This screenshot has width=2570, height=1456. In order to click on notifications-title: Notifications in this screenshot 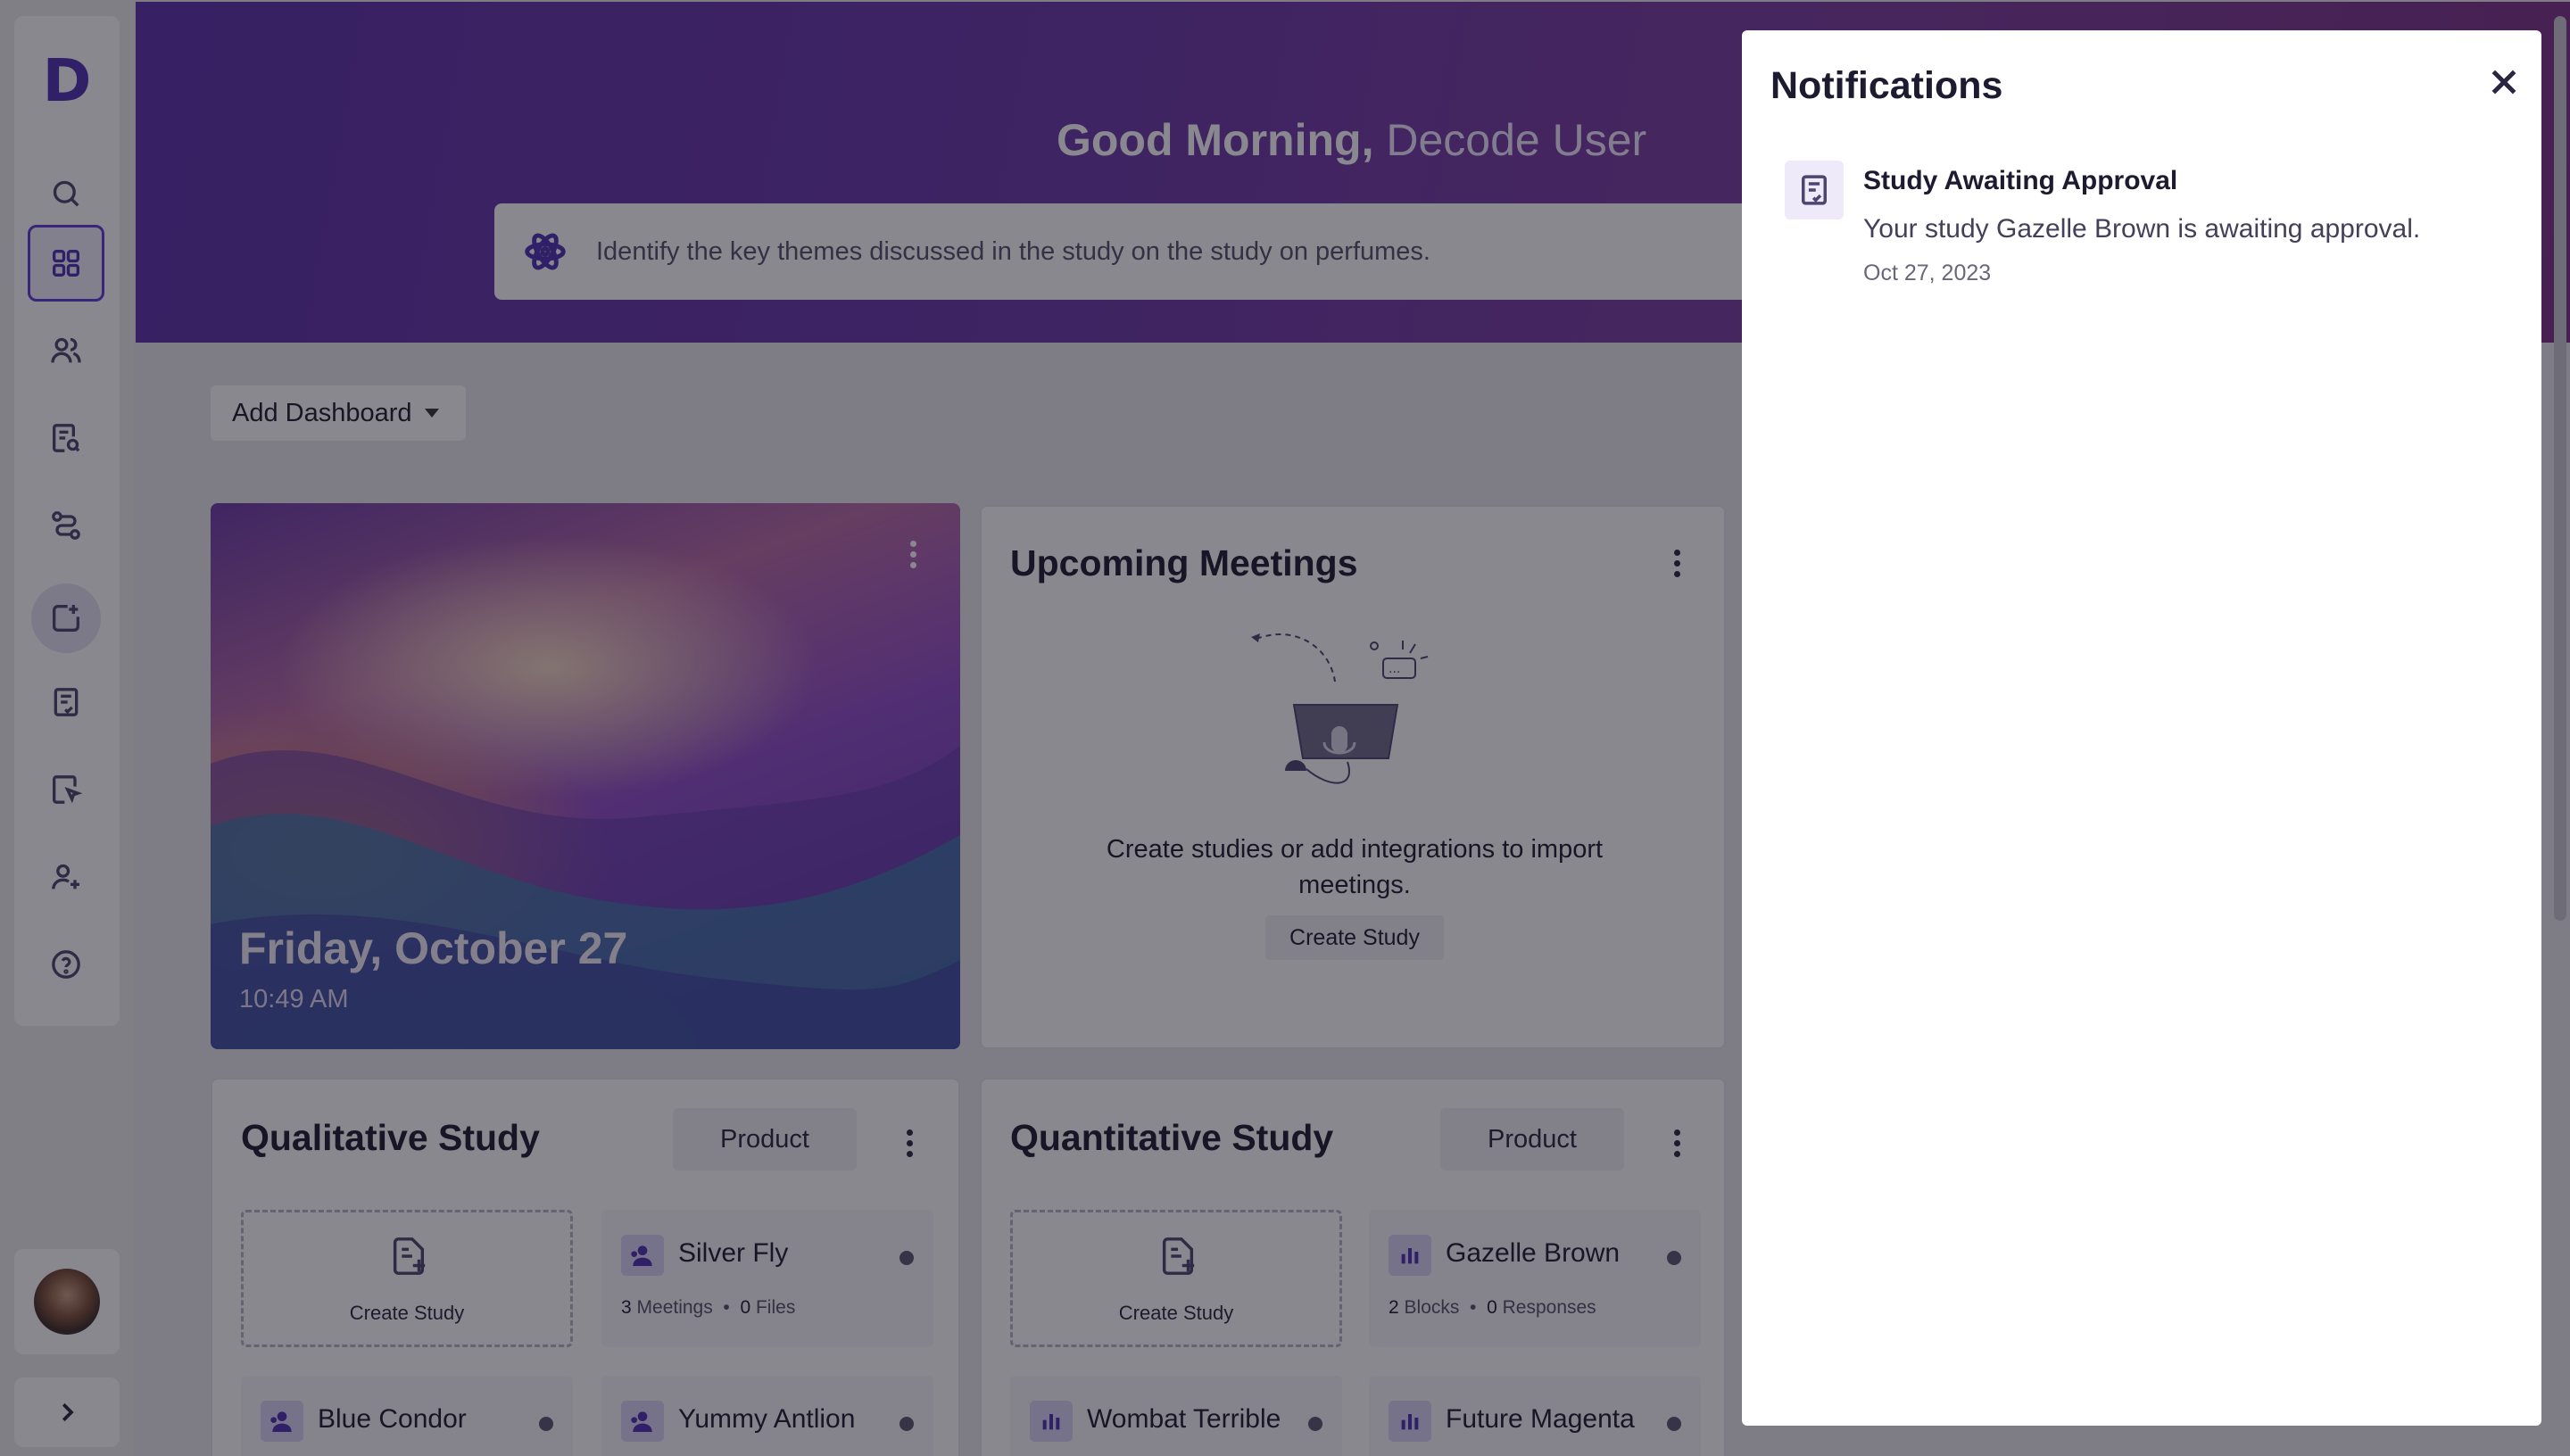, I will do `click(1887, 85)`.